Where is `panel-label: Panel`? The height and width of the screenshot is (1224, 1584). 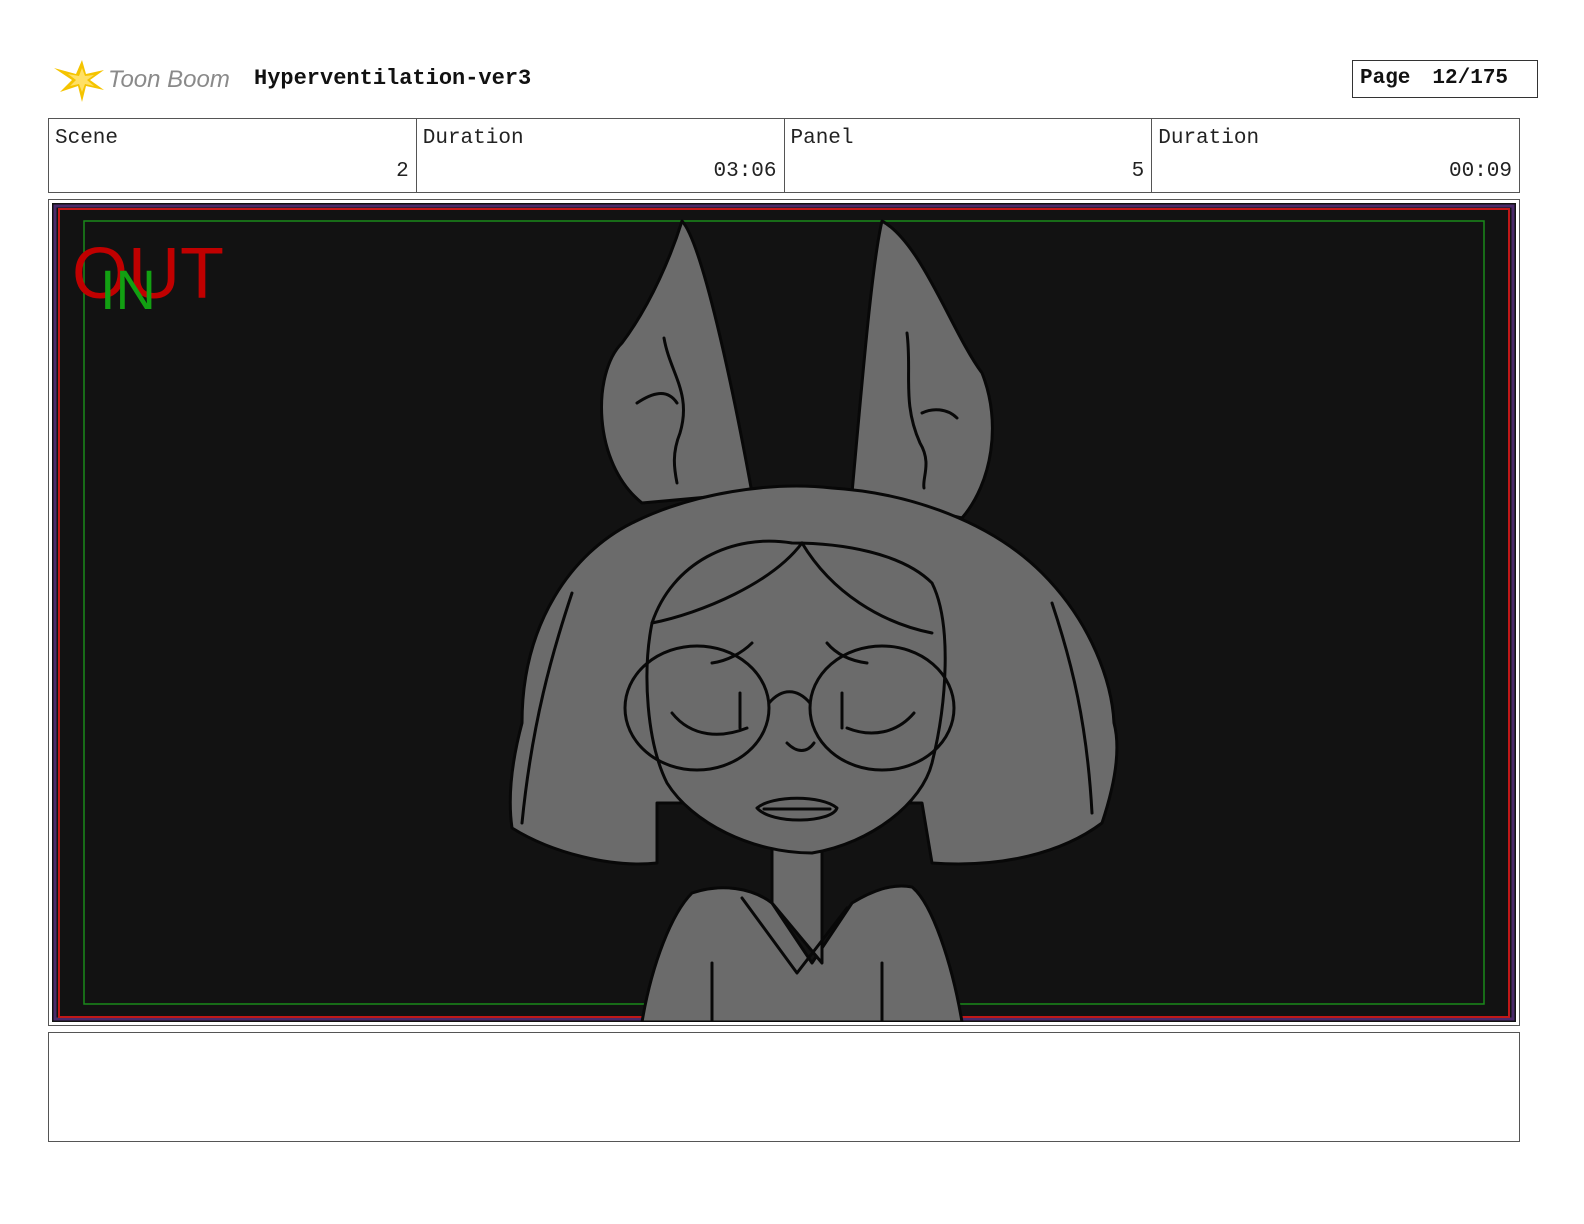 panel-label: Panel is located at coordinates (822, 138).